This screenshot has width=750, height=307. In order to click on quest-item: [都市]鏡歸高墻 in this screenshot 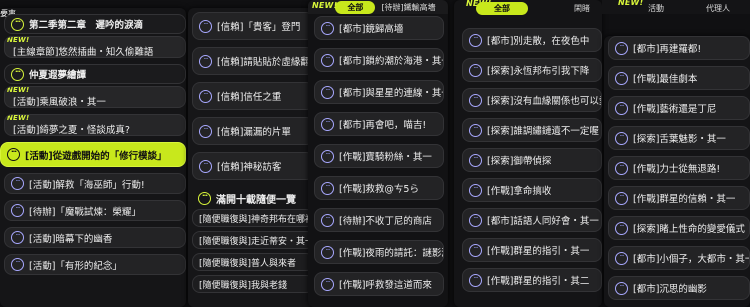, I will do `click(379, 28)`.